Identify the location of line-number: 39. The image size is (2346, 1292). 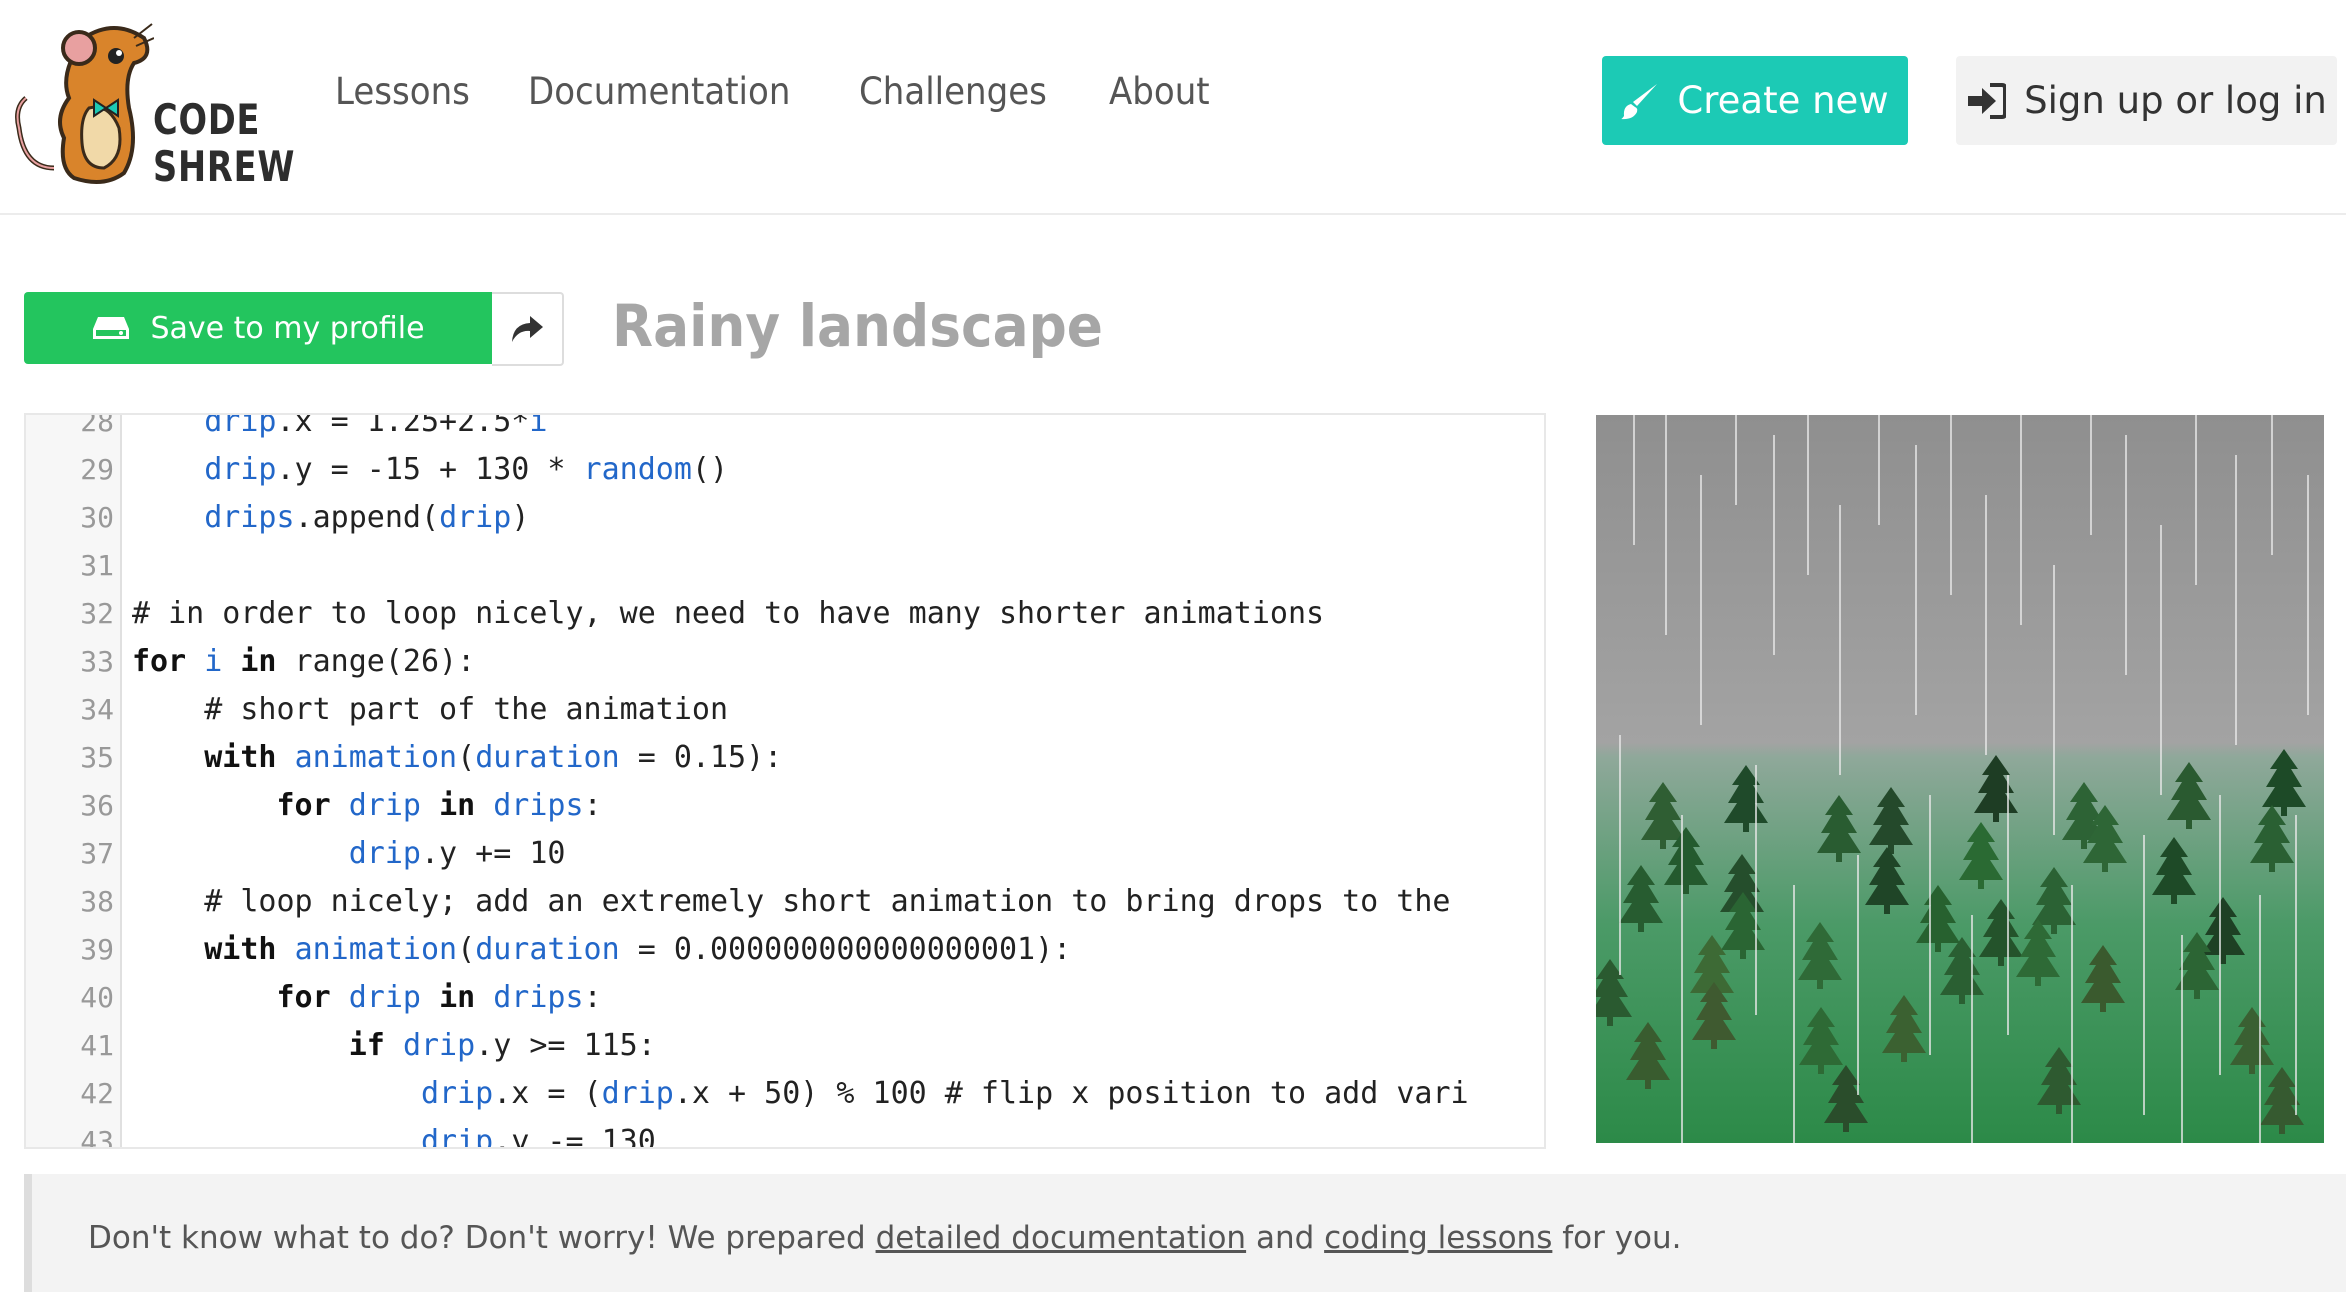
(97, 949).